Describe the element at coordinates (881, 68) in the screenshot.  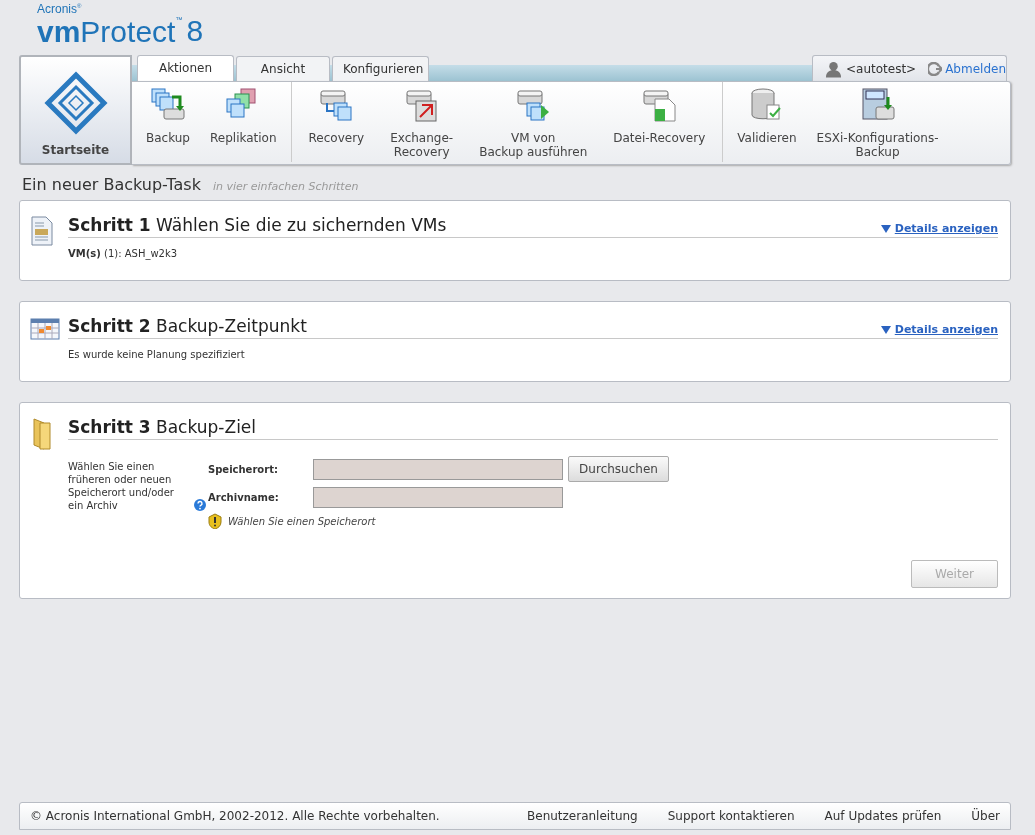
I see `user-name: <autotest>` at that location.